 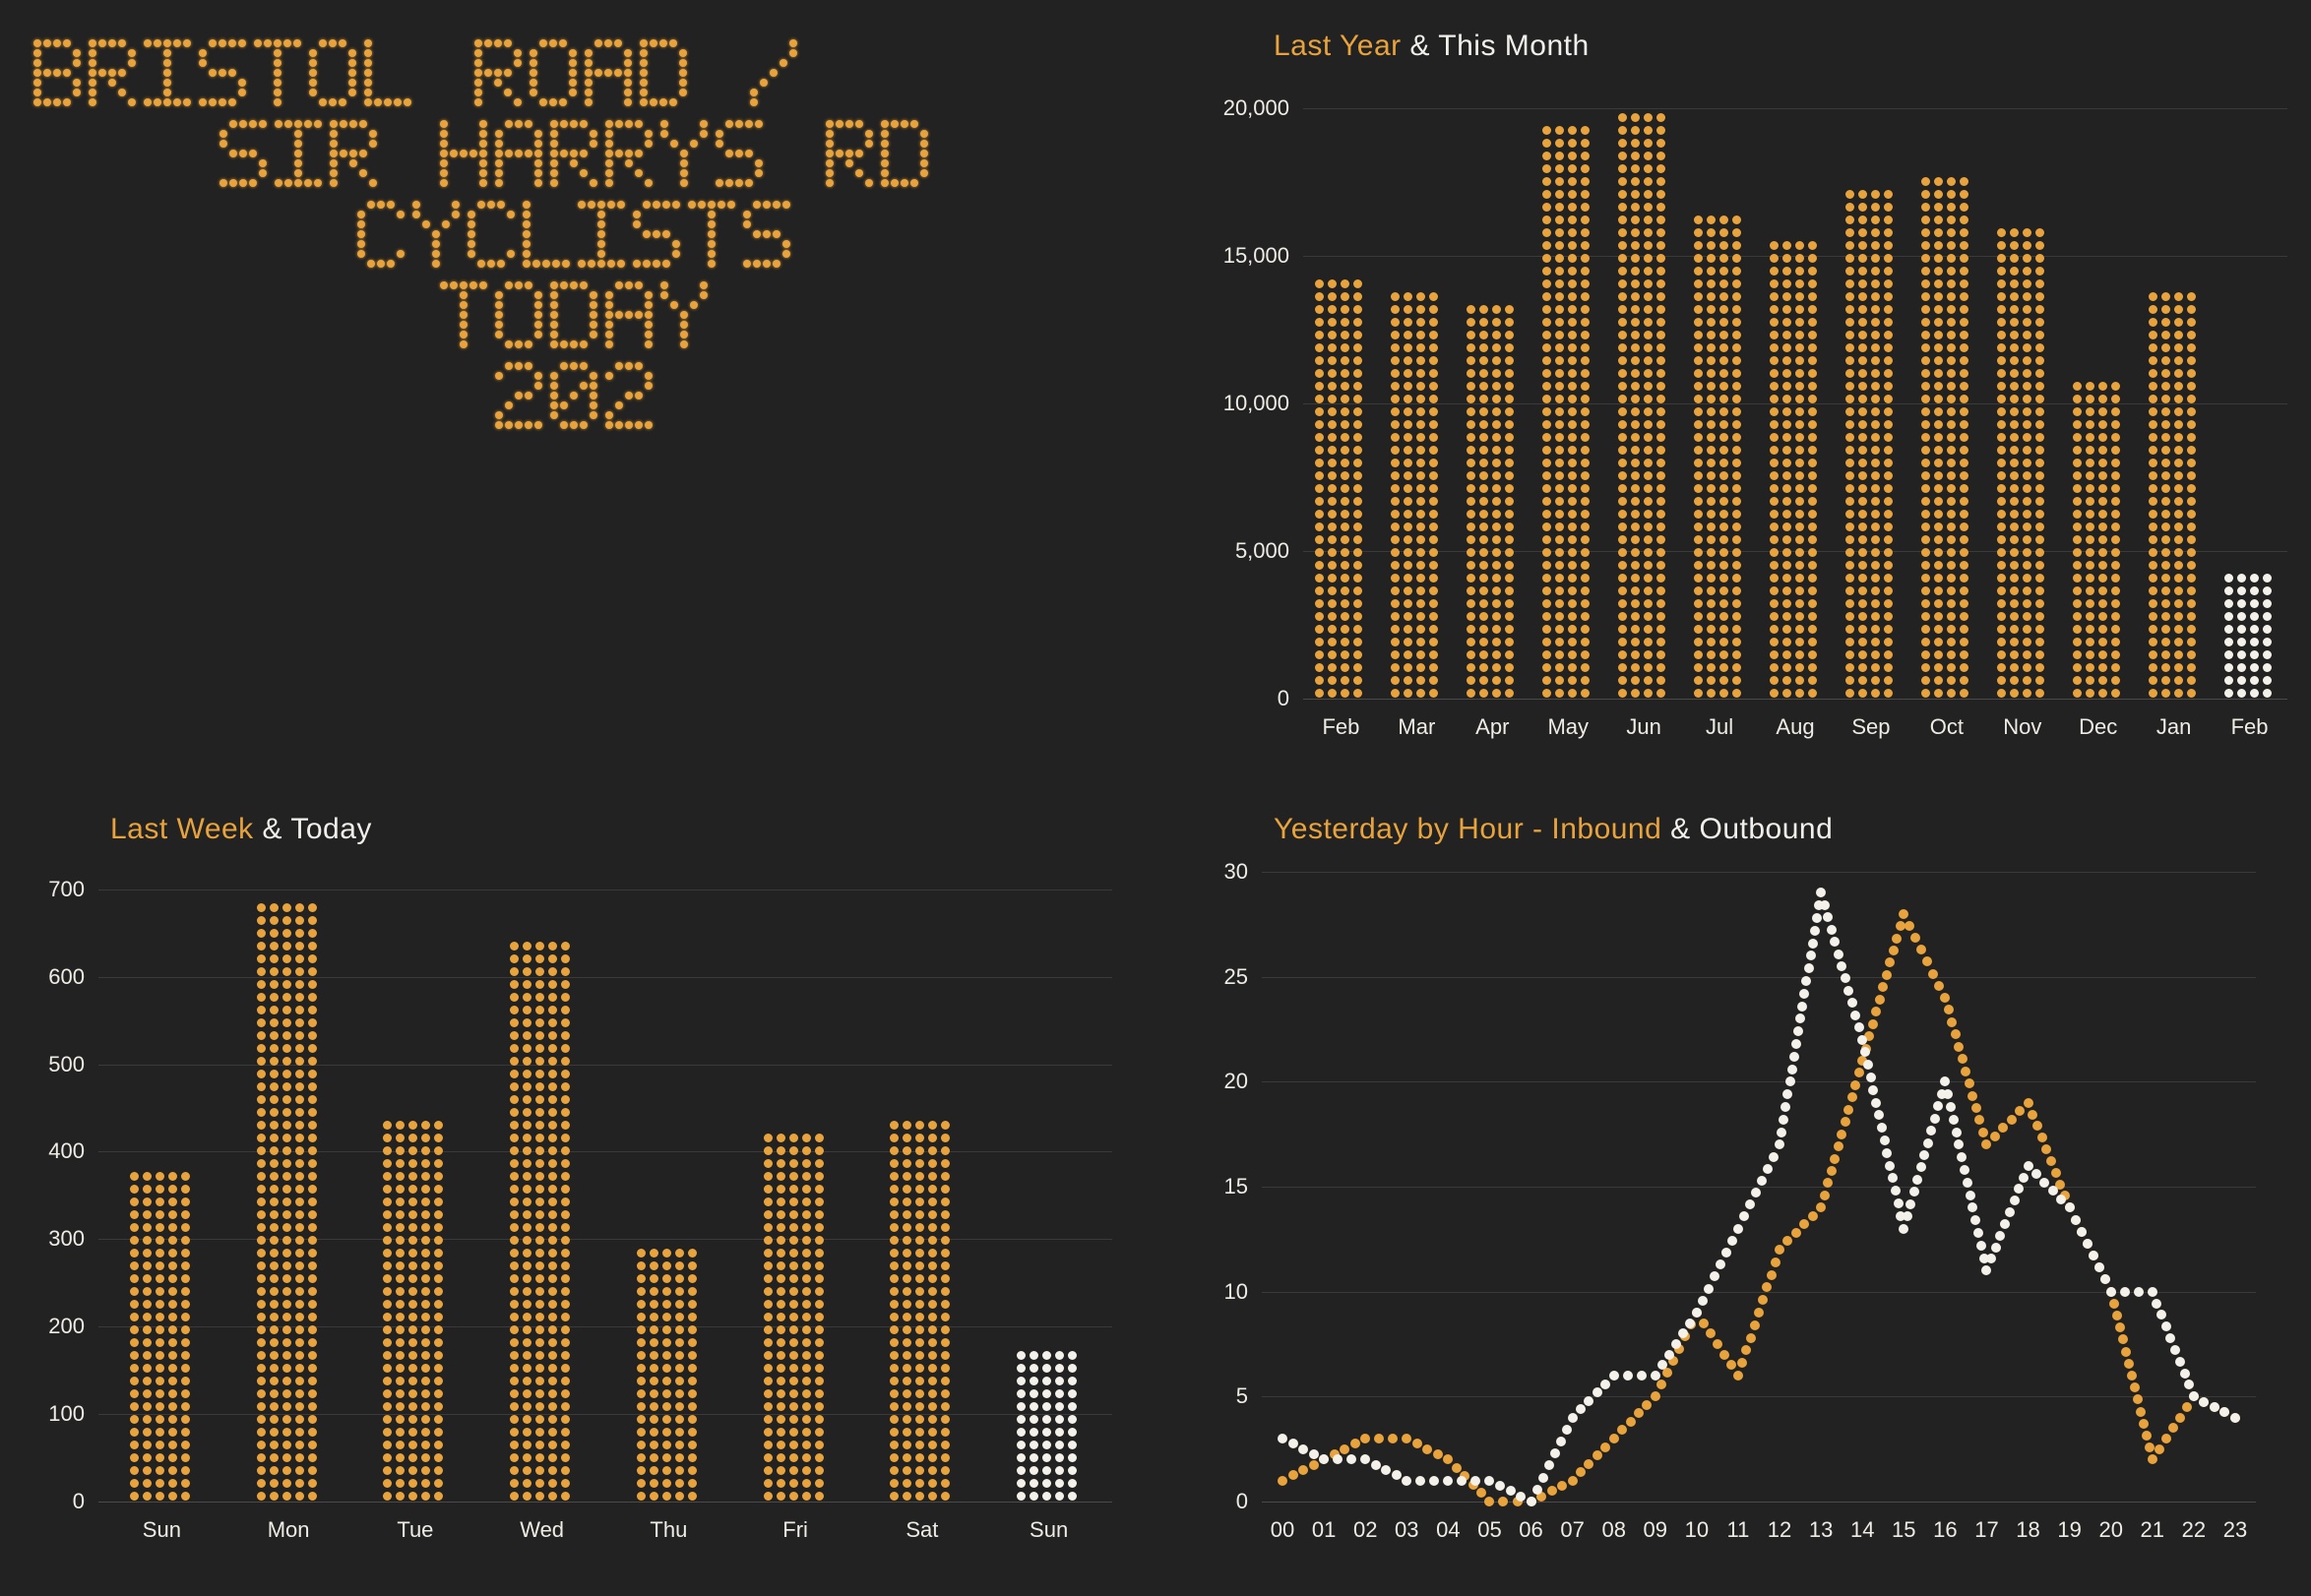 What do you see at coordinates (605, 1502) in the screenshot?
I see `axis-baseline` at bounding box center [605, 1502].